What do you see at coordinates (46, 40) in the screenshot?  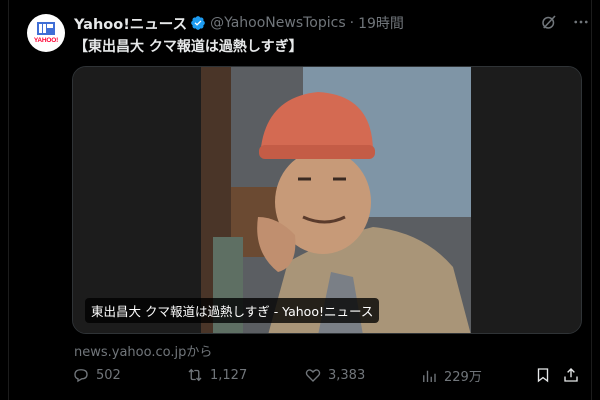 I see `avatar-brand-text: YAHOO!` at bounding box center [46, 40].